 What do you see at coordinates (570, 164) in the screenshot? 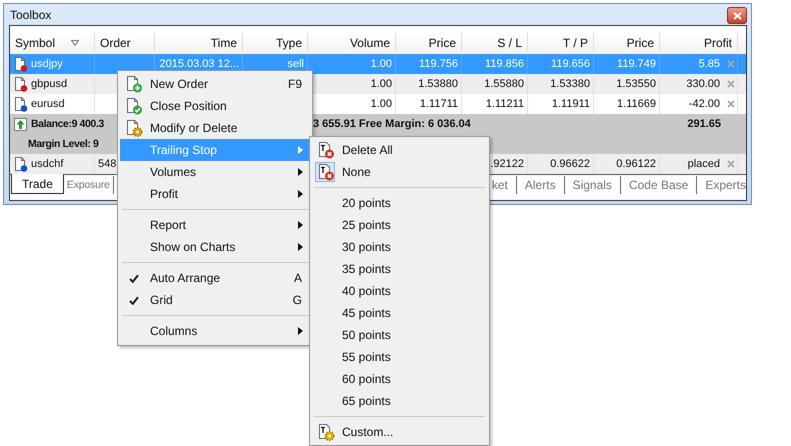
I see `table-cell: 0.96622` at bounding box center [570, 164].